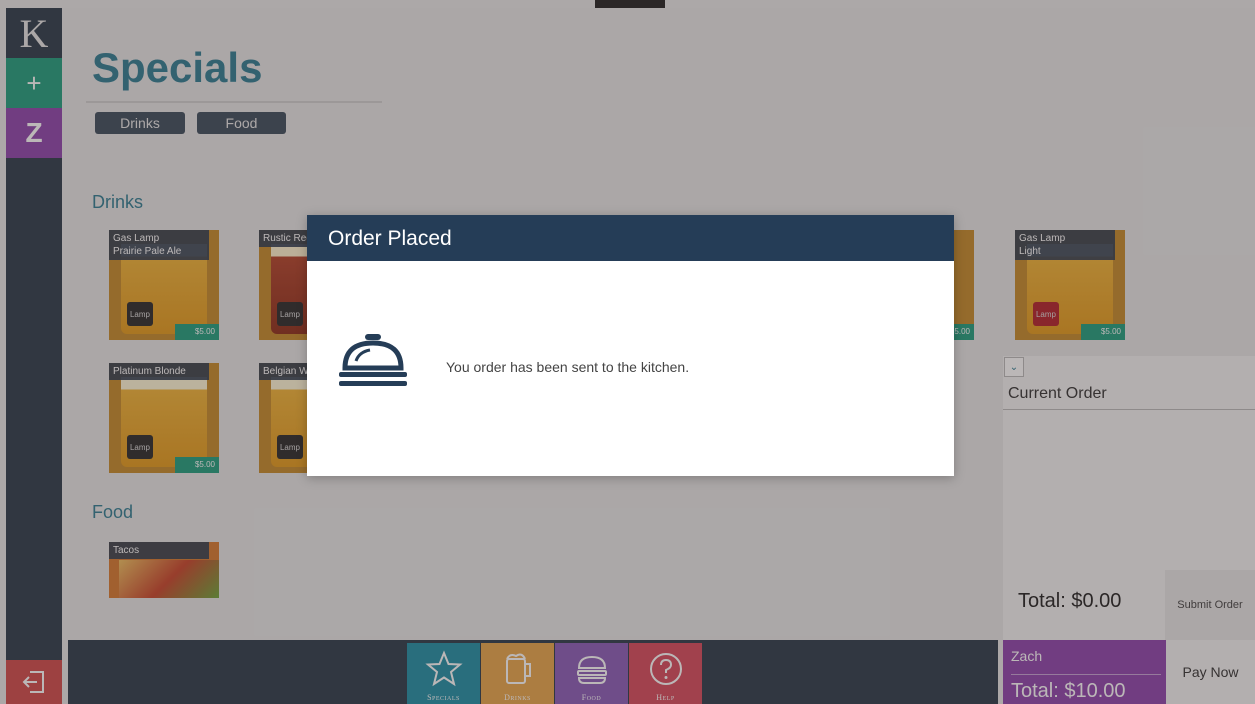 This screenshot has width=1255, height=704. What do you see at coordinates (630, 238) in the screenshot?
I see `dialog-title: Order Placed` at bounding box center [630, 238].